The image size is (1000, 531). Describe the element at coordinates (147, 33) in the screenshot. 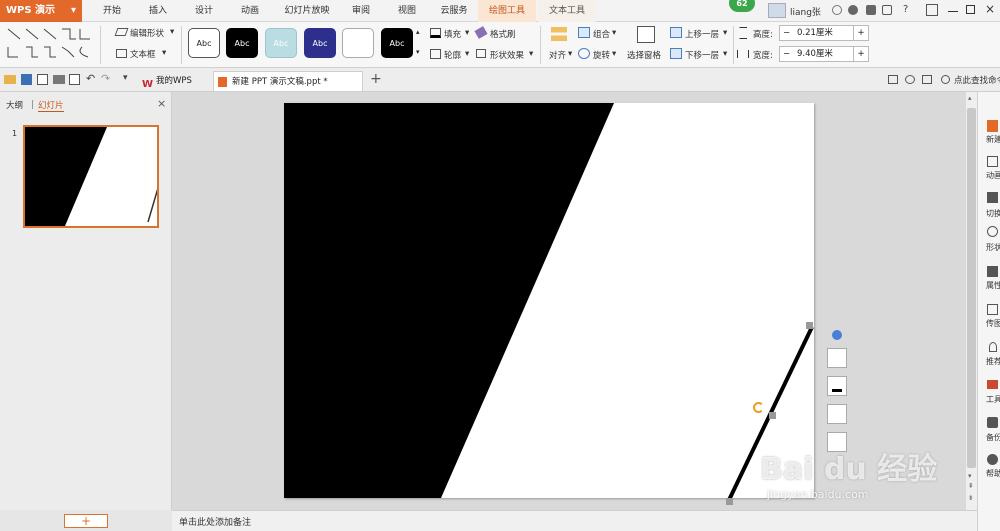

I see `edit-shape-button: 编辑形状` at that location.